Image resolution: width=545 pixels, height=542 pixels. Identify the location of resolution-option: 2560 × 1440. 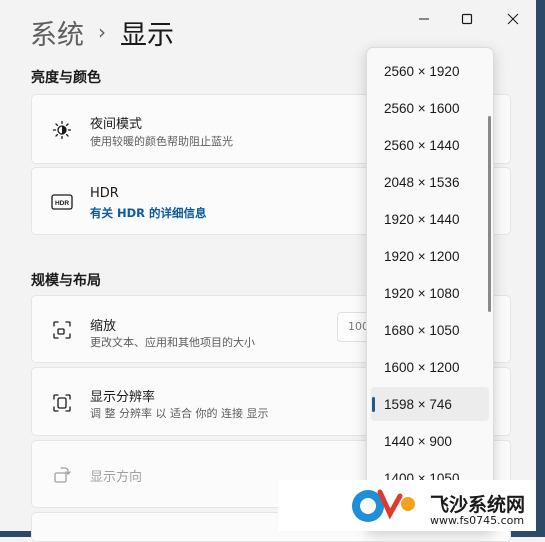
(430, 145).